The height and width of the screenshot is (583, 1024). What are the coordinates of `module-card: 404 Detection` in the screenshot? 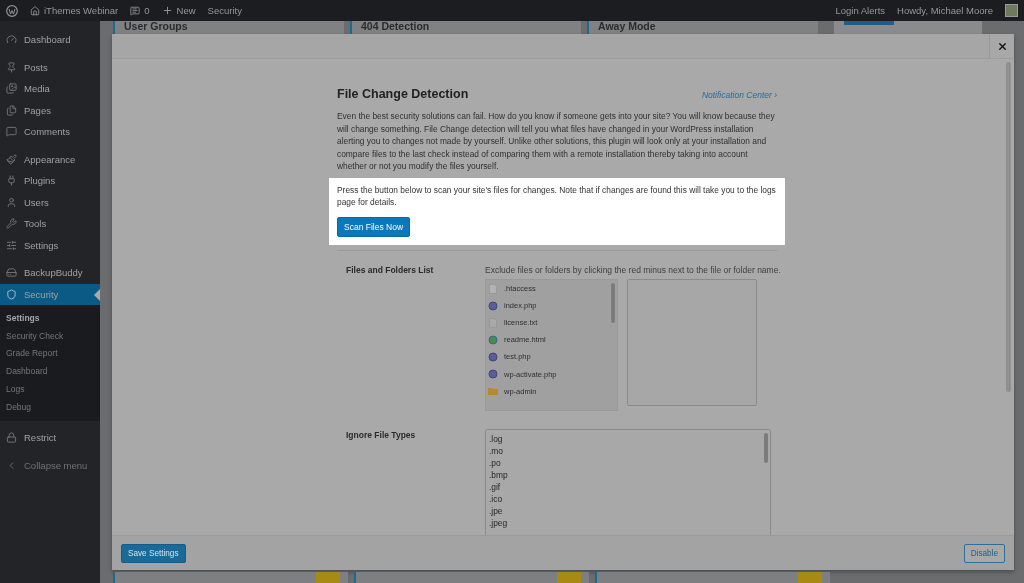 It's located at (465, 27).